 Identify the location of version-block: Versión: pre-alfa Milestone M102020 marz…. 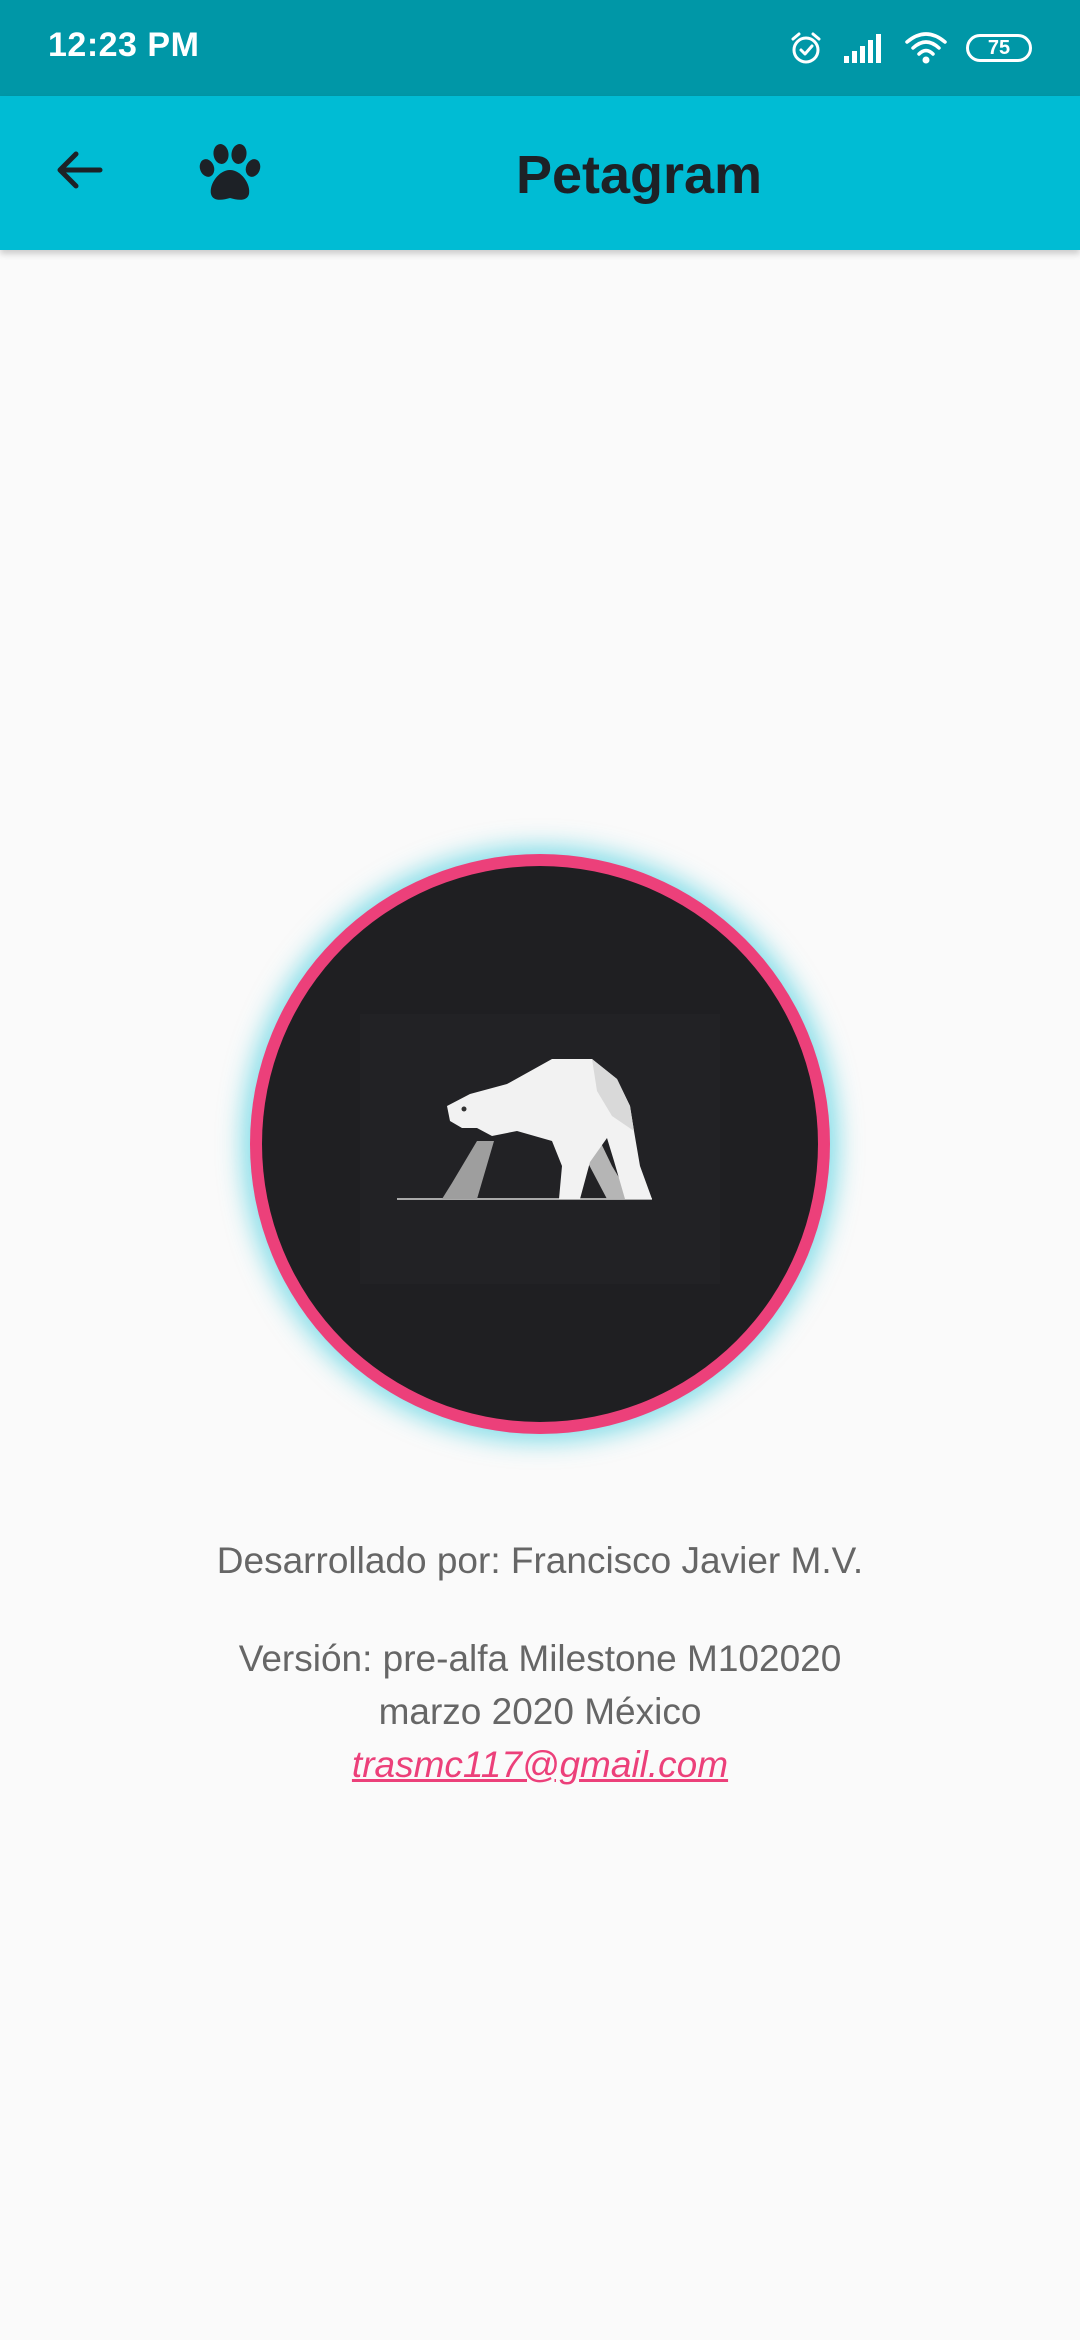
(540, 1711).